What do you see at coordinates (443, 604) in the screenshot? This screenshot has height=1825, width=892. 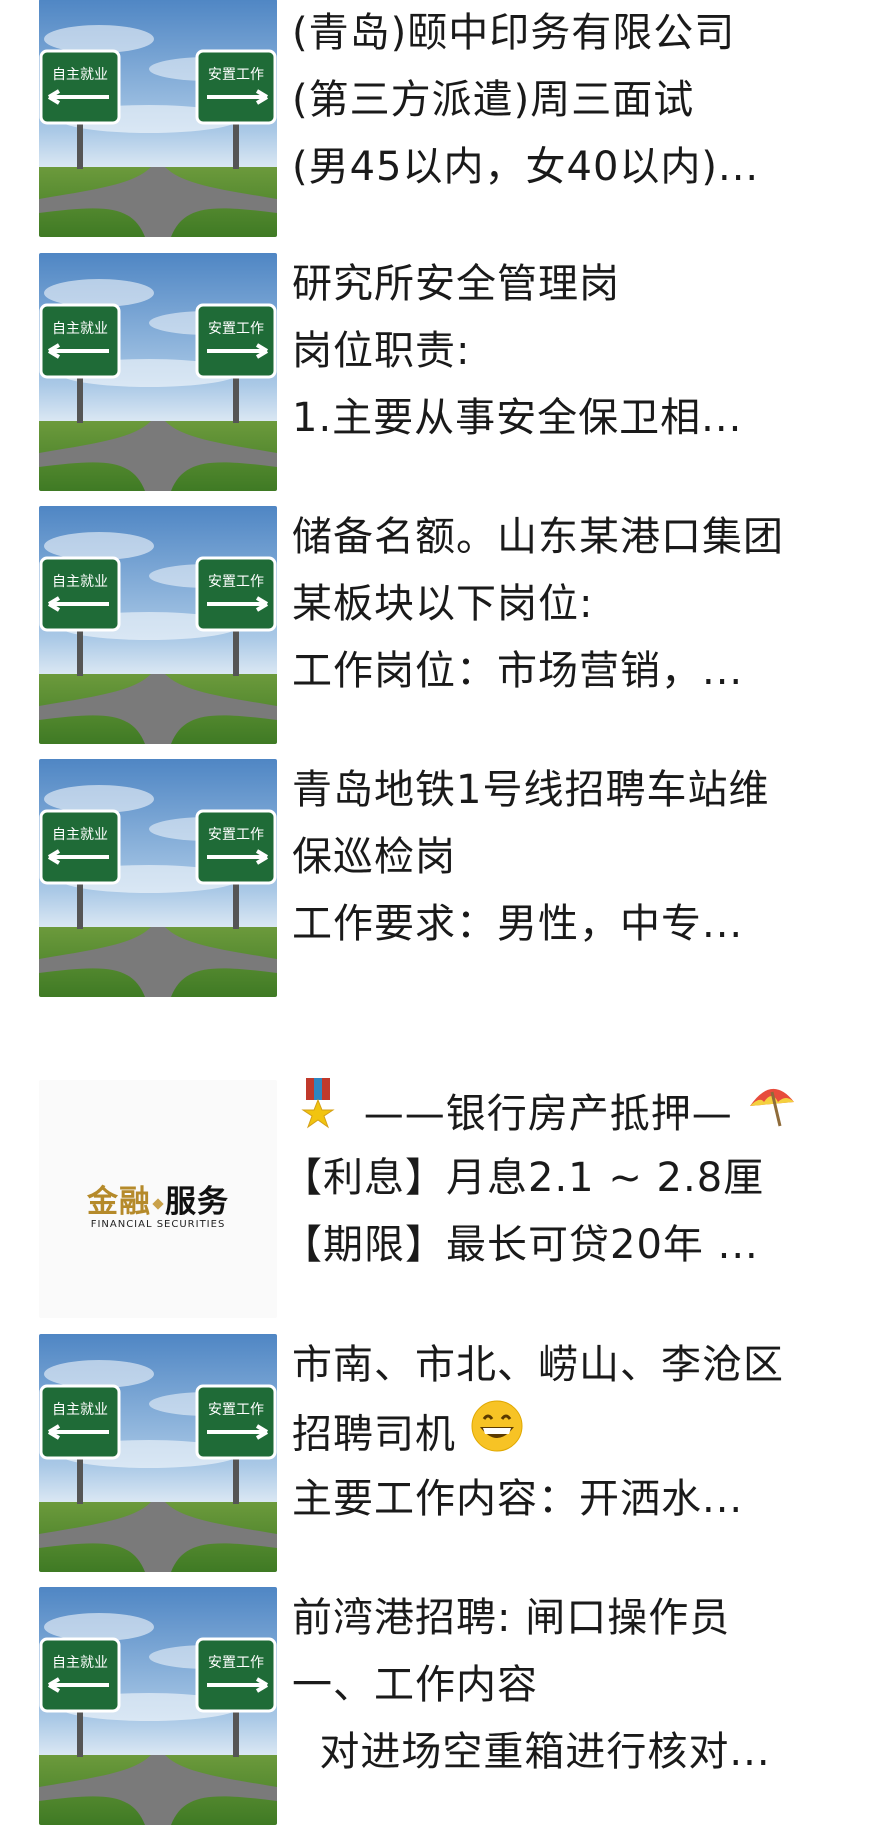 I see `item-line: 某板块以下岗位:` at bounding box center [443, 604].